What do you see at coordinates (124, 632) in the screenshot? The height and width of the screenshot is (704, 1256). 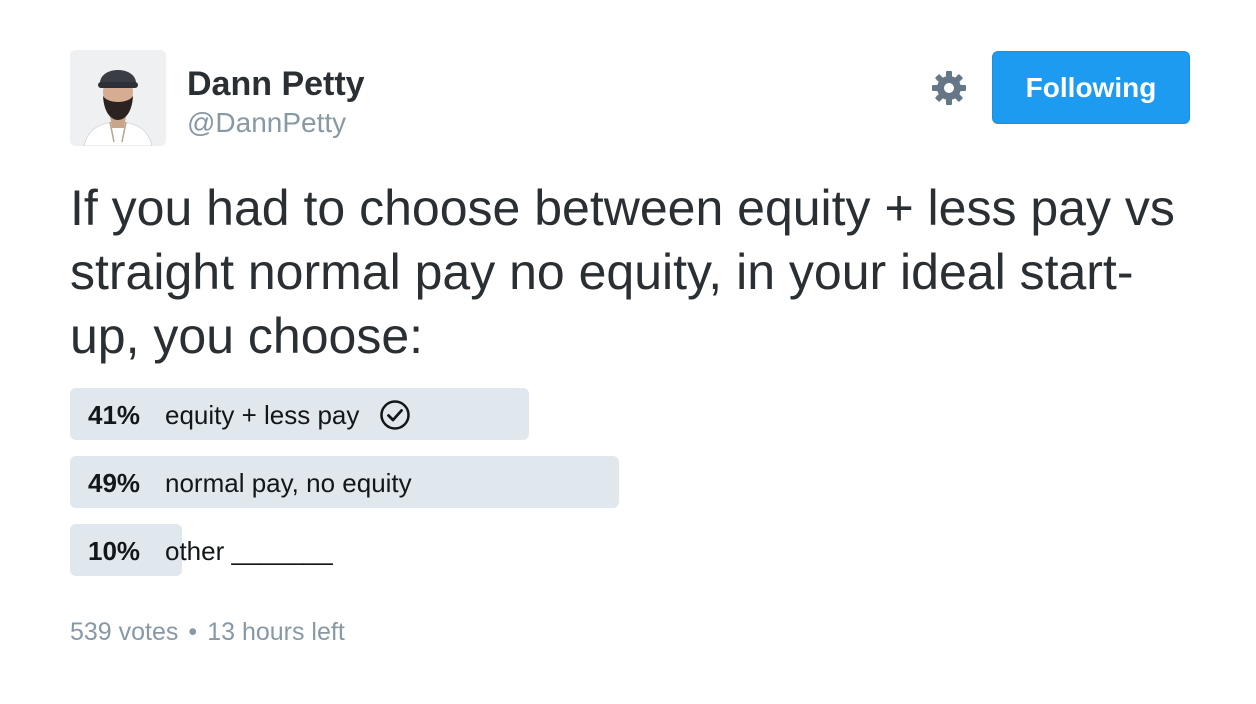 I see `vote-count: 539 votes` at bounding box center [124, 632].